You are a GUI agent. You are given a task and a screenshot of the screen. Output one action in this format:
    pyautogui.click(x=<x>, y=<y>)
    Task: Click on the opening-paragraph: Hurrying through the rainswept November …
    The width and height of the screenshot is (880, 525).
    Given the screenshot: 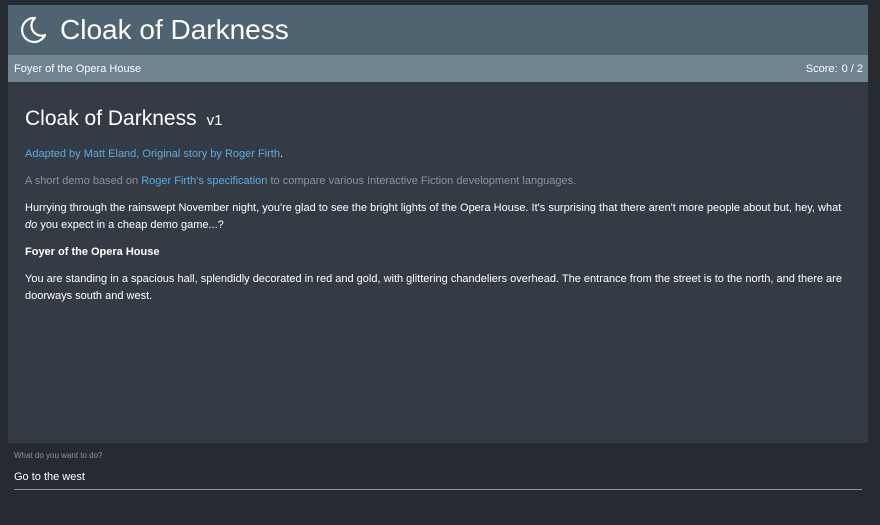 What is the action you would take?
    pyautogui.click(x=438, y=217)
    